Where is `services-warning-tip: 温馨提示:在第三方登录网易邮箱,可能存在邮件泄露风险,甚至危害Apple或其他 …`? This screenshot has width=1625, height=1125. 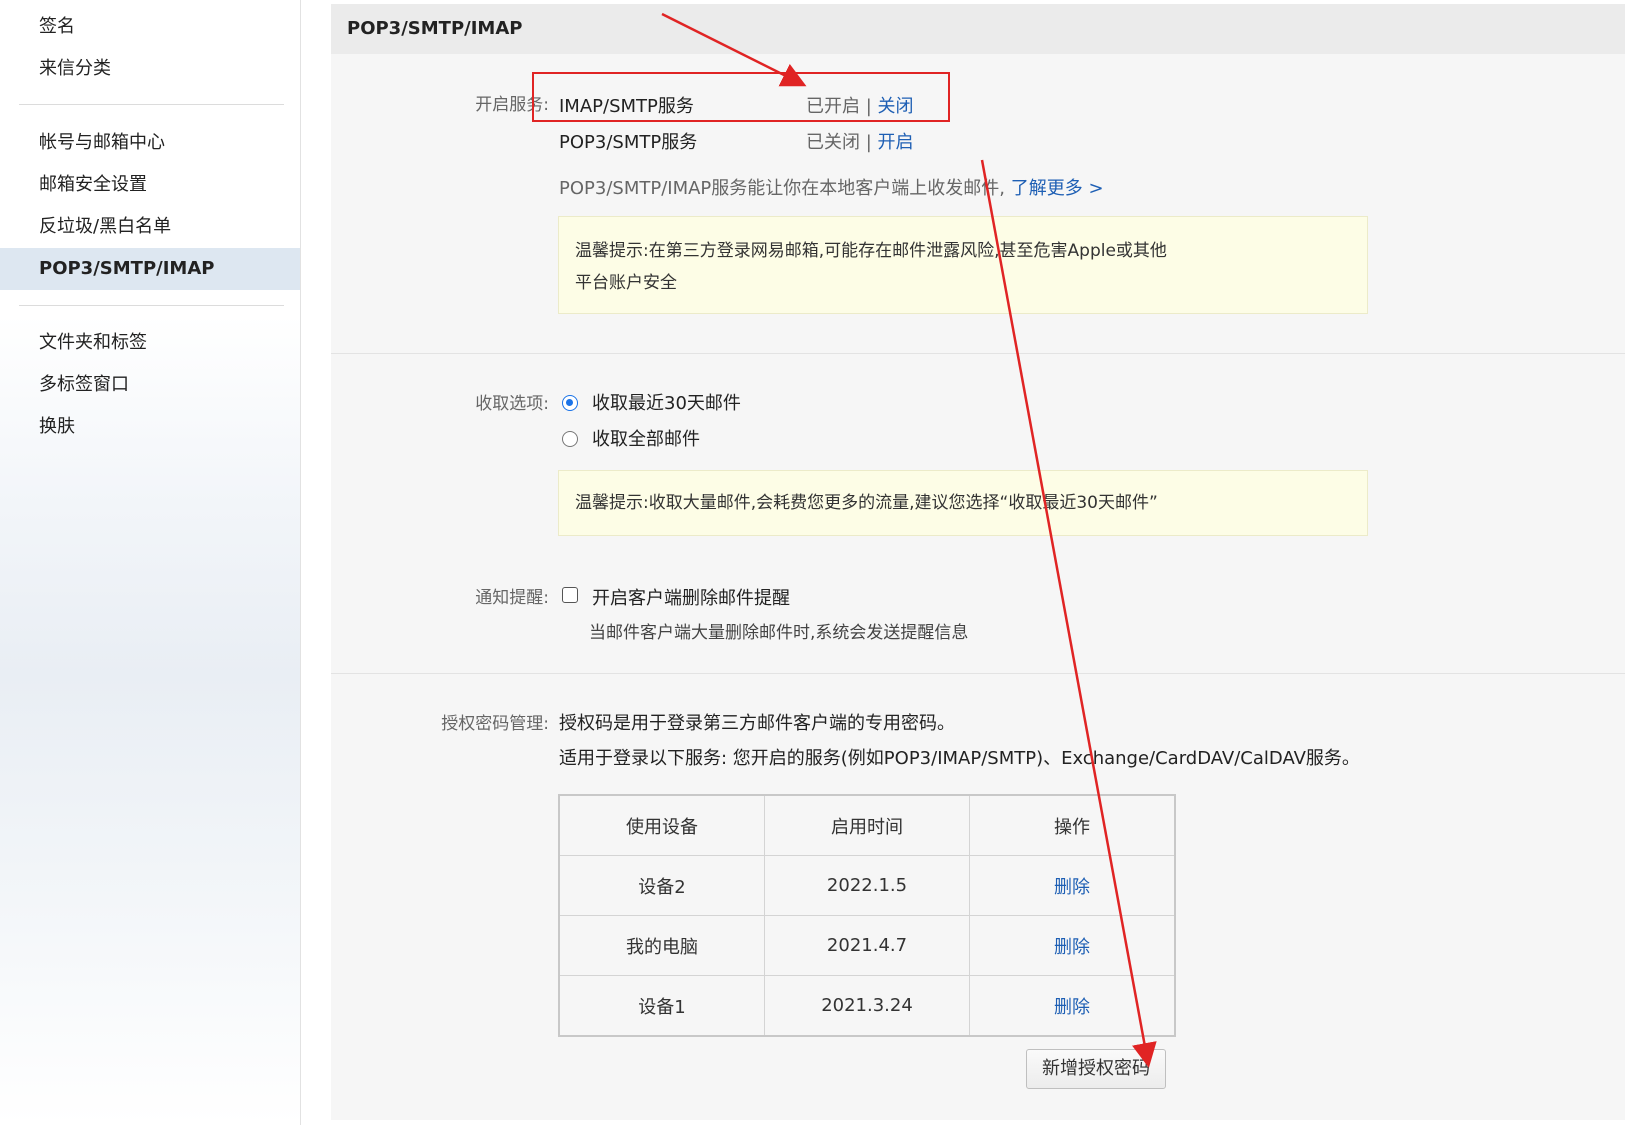 services-warning-tip: 温馨提示:在第三方登录网易邮箱,可能存在邮件泄露风险,甚至危害Apple或其他 … is located at coordinates (963, 265).